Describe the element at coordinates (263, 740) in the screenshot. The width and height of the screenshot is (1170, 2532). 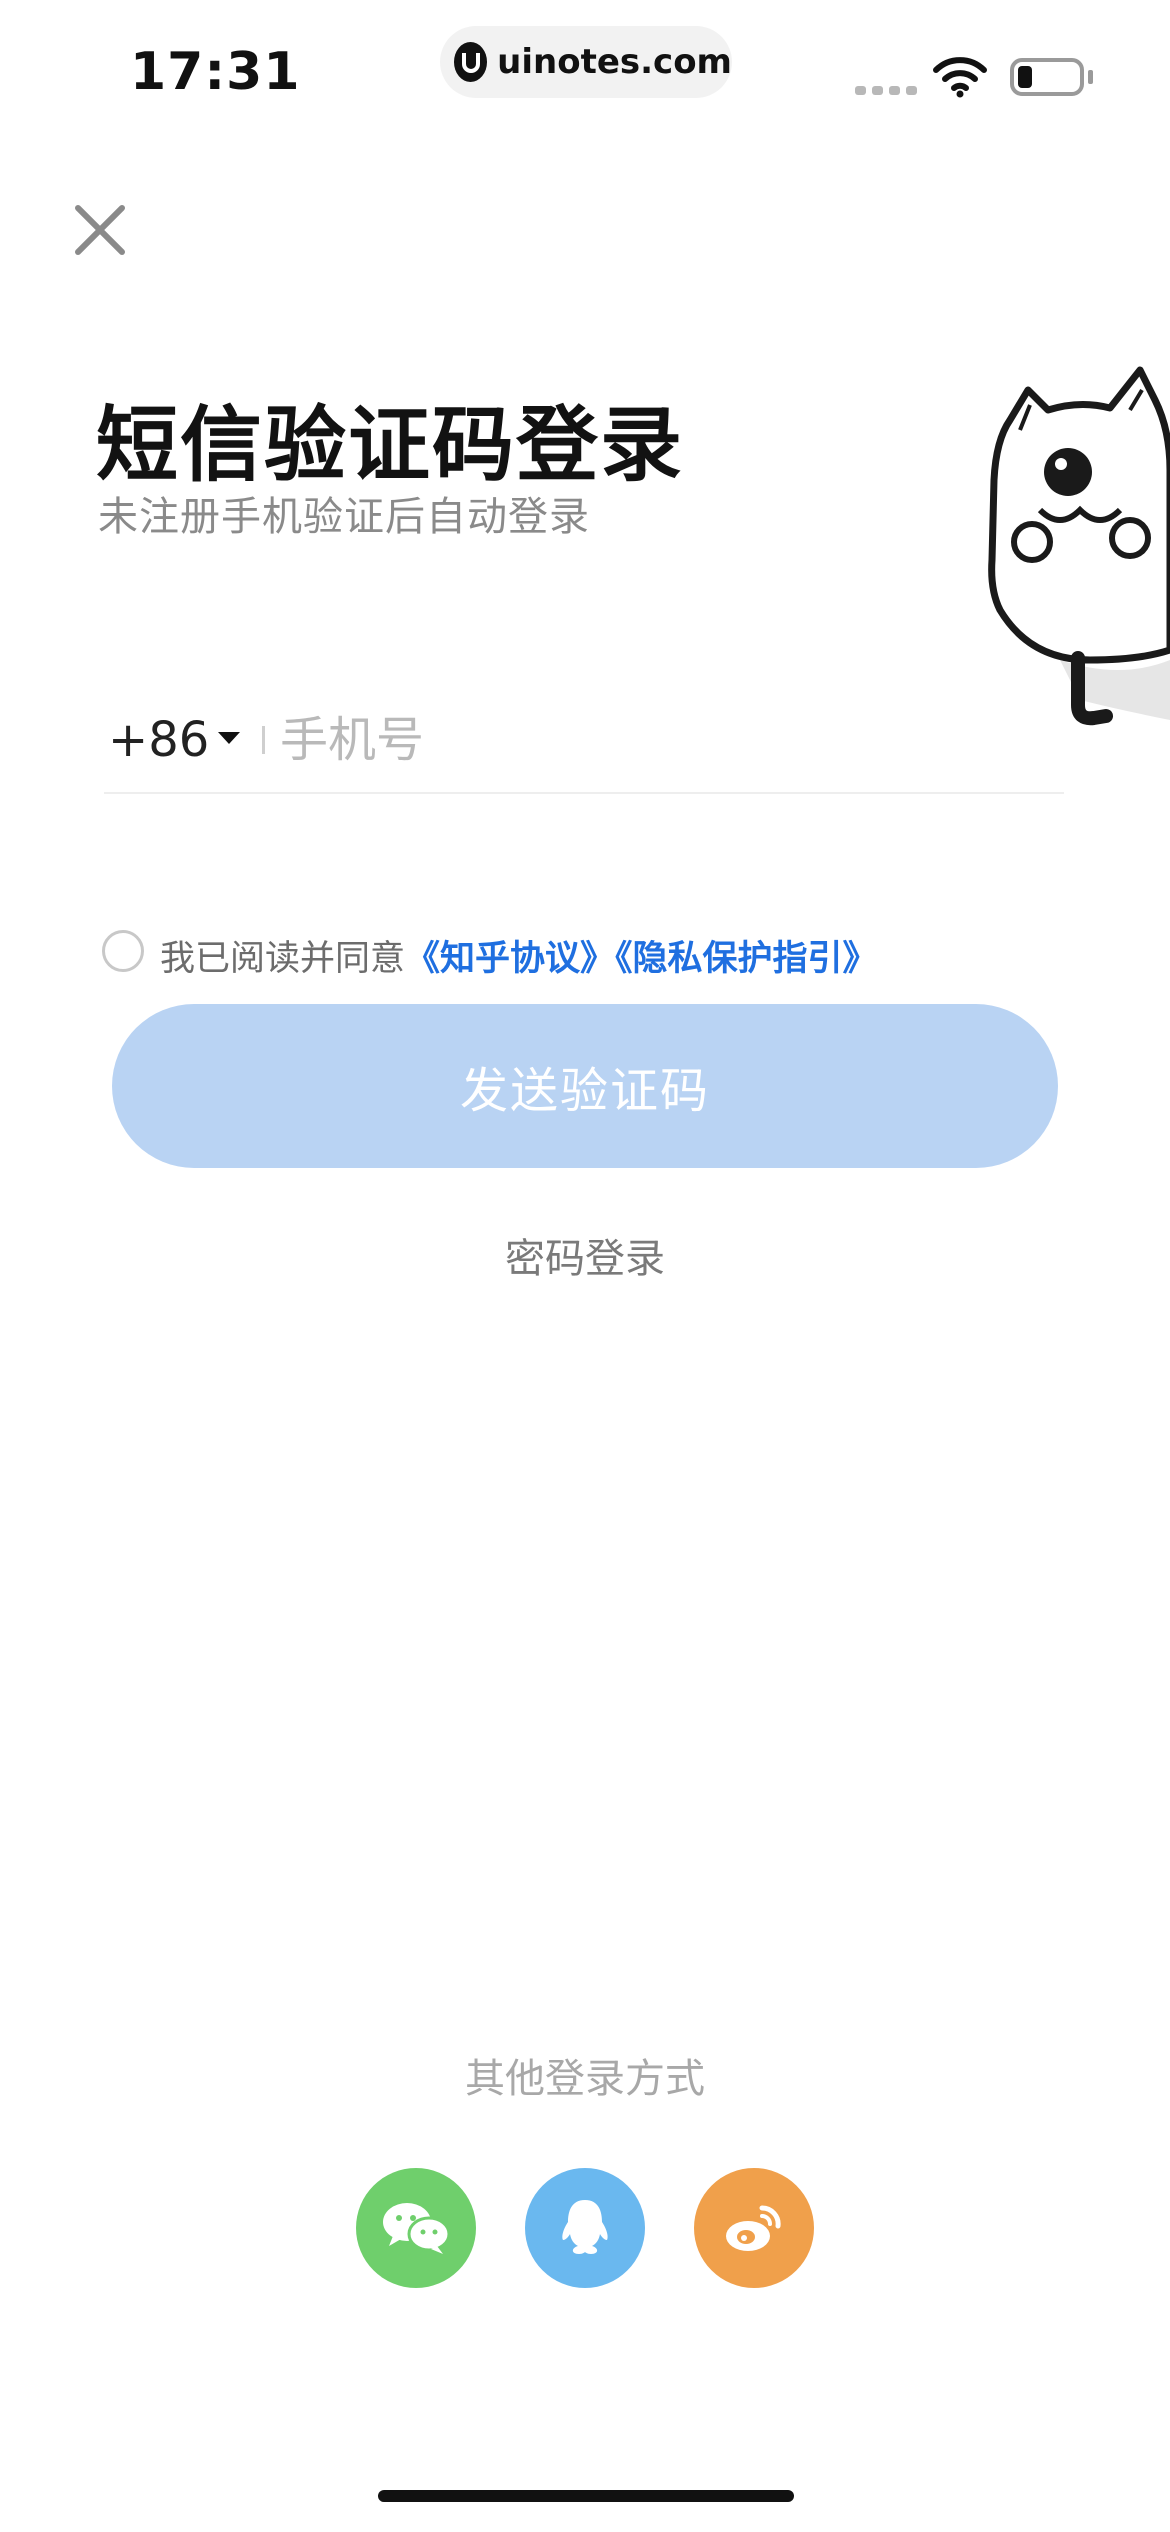
I see `divider` at that location.